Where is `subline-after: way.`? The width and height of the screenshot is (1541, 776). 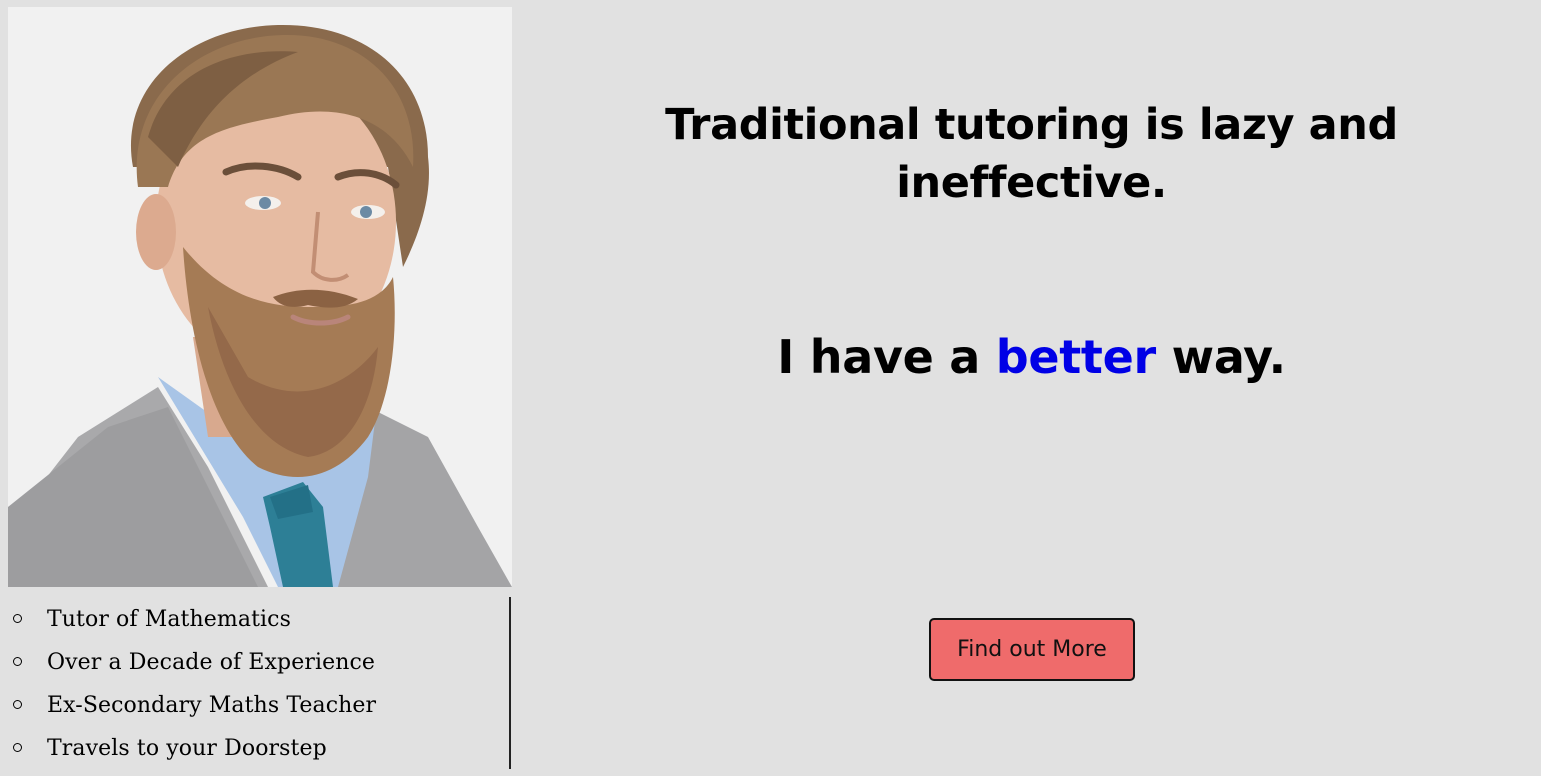
subline-after: way. is located at coordinates (1220, 357).